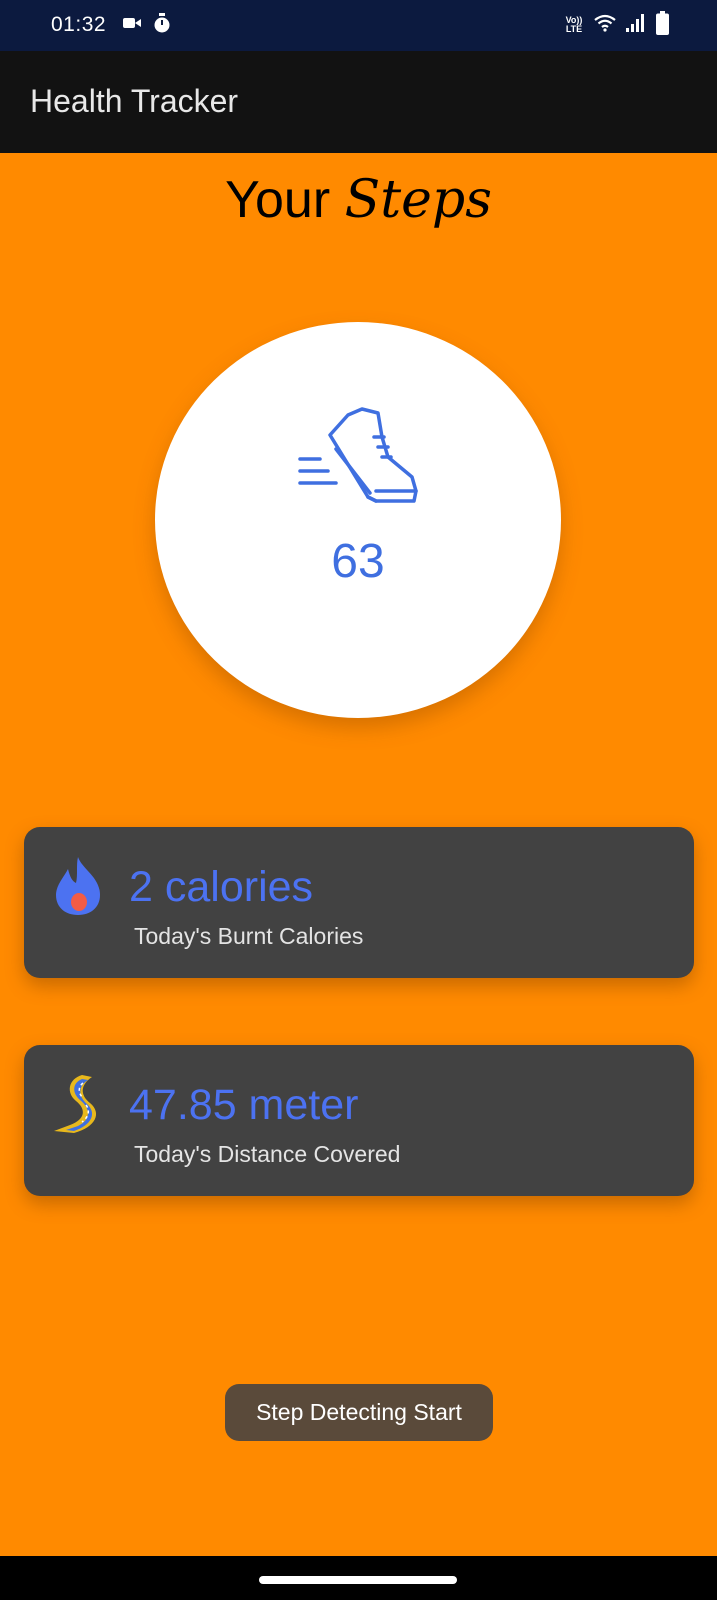 The width and height of the screenshot is (717, 1600). Describe the element at coordinates (267, 1154) in the screenshot. I see `distance-label: Today's Distance Covered` at that location.